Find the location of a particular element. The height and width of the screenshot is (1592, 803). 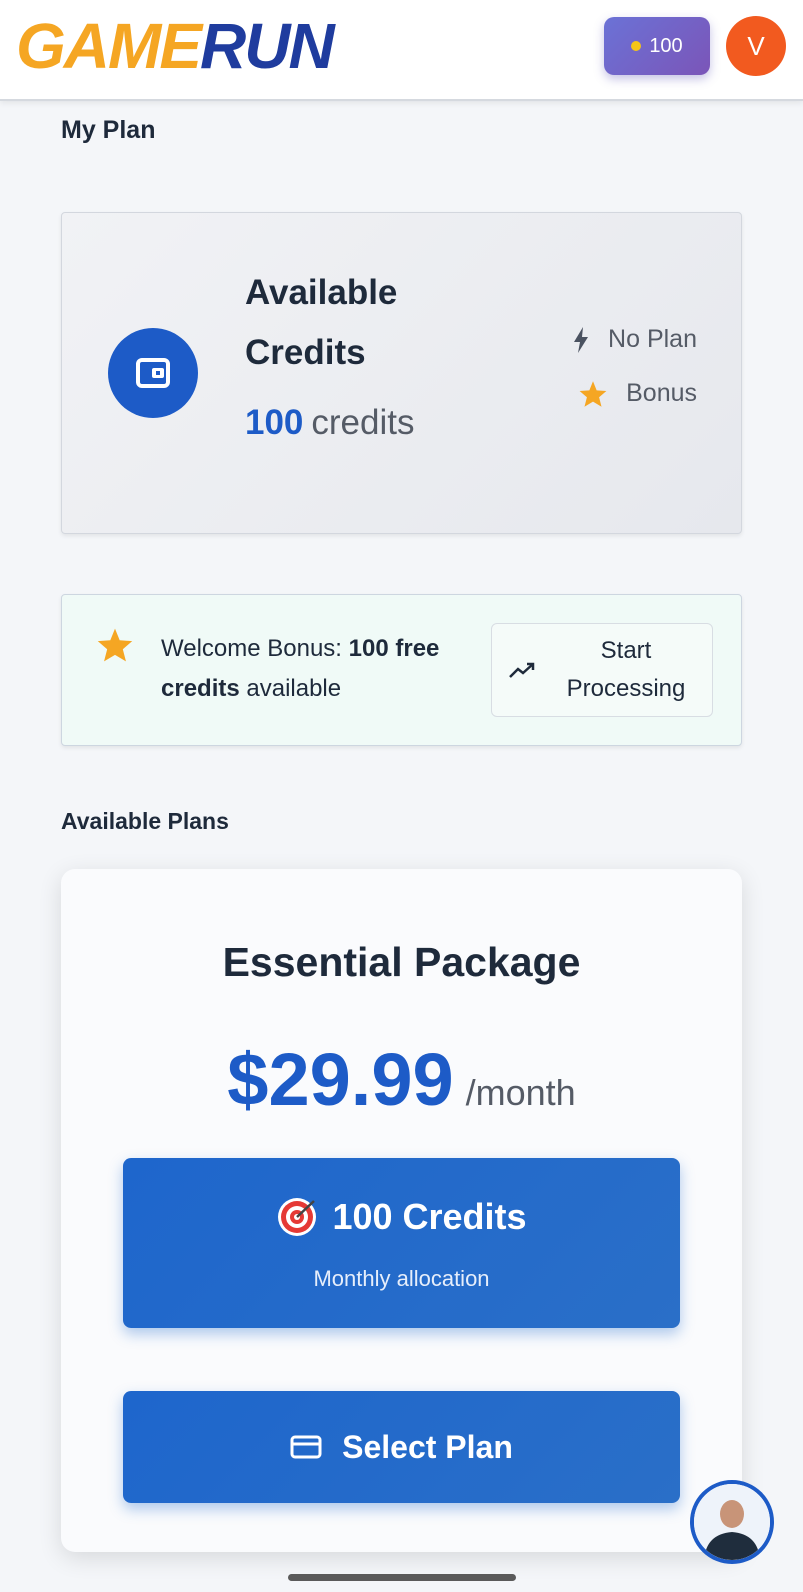

credits-card-title: Available Credits is located at coordinates (321, 322).